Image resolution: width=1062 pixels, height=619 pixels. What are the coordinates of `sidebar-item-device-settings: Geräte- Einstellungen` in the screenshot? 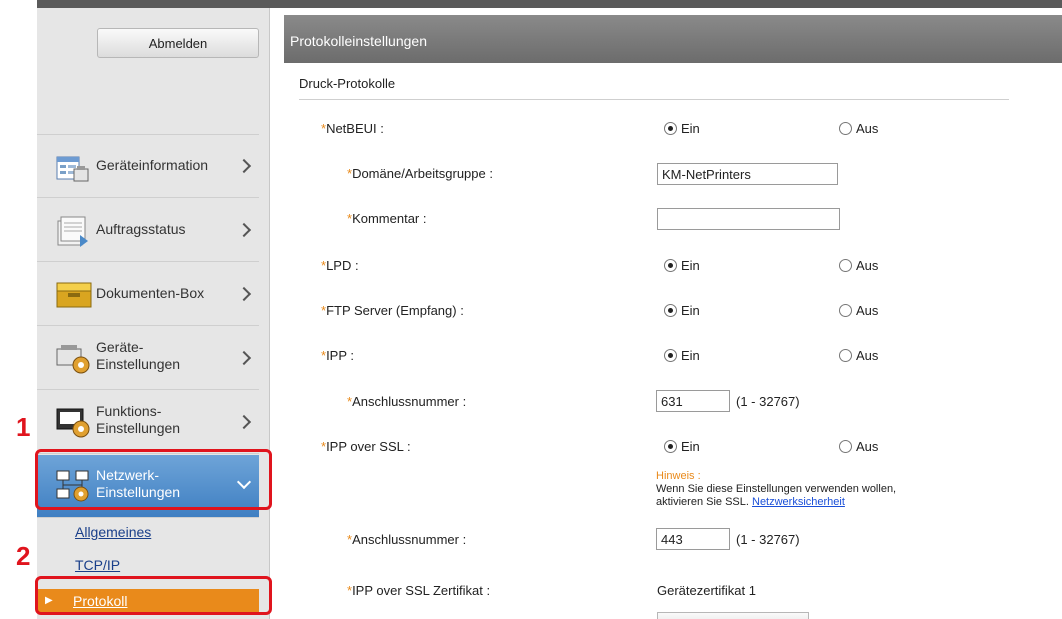 It's located at (148, 358).